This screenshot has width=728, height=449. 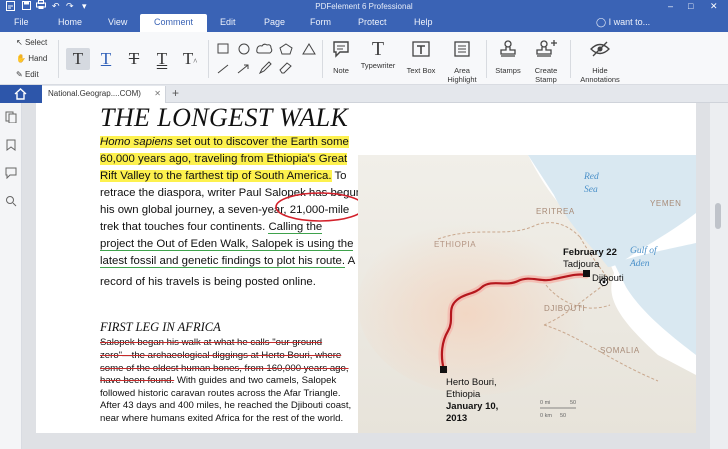 I want to click on start-marker, so click(x=443, y=369).